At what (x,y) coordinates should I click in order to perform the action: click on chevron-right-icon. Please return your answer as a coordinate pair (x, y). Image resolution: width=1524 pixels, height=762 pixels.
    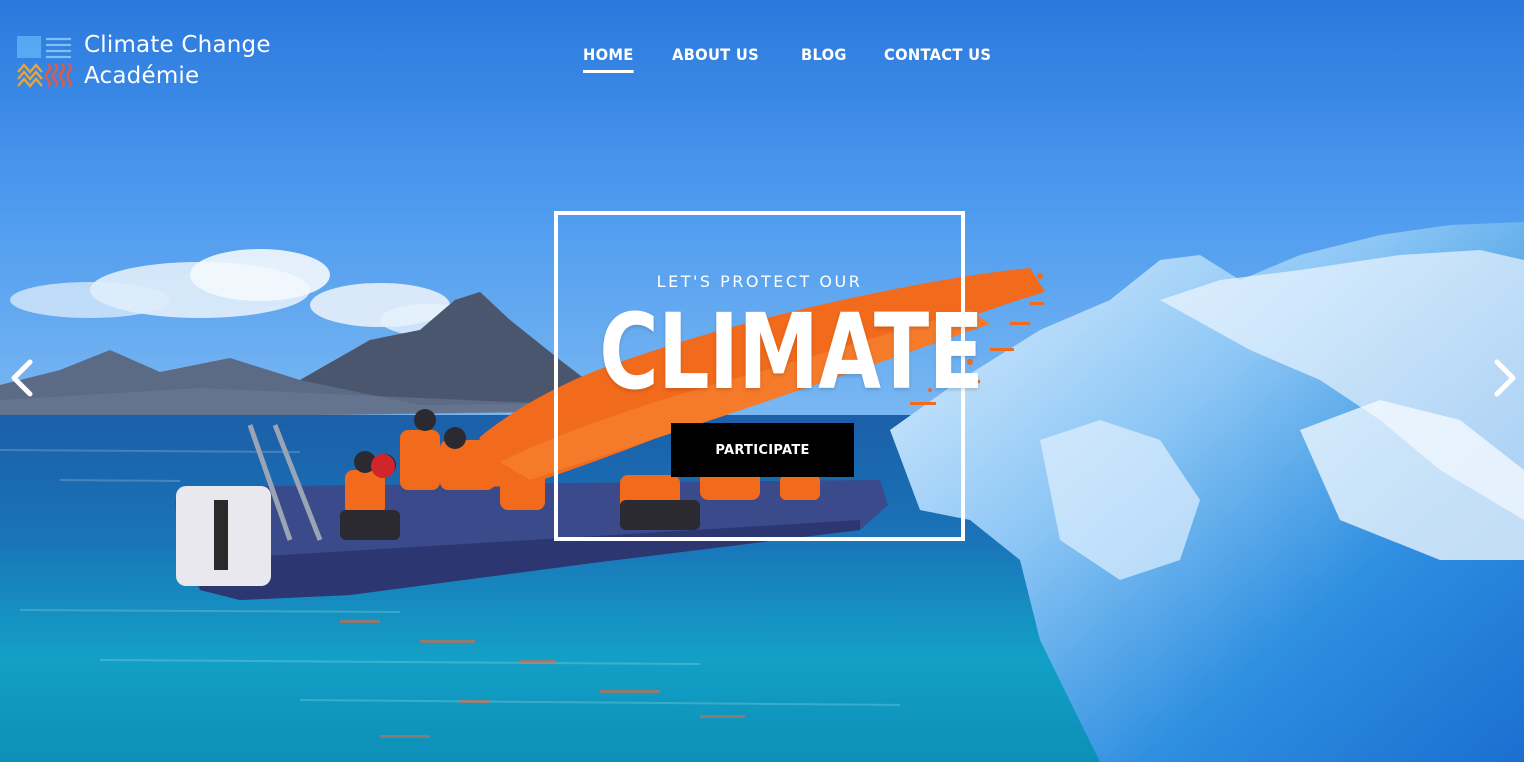
    Looking at the image, I should click on (1504, 378).